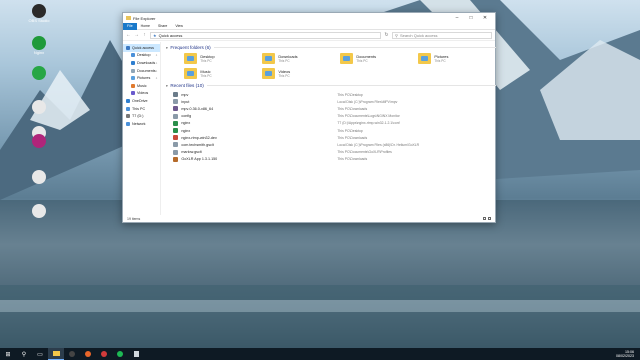 This screenshot has width=640, height=360. What do you see at coordinates (39, 13) in the screenshot?
I see `desktop-shortcut: OBS Studio` at bounding box center [39, 13].